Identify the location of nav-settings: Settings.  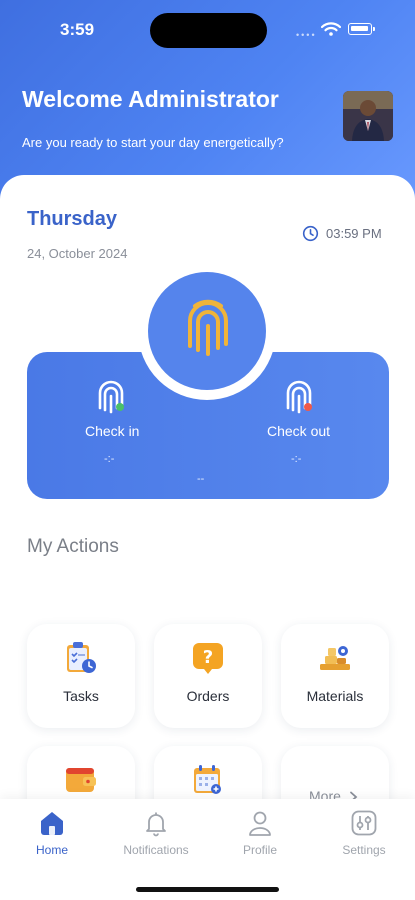
(363, 834).